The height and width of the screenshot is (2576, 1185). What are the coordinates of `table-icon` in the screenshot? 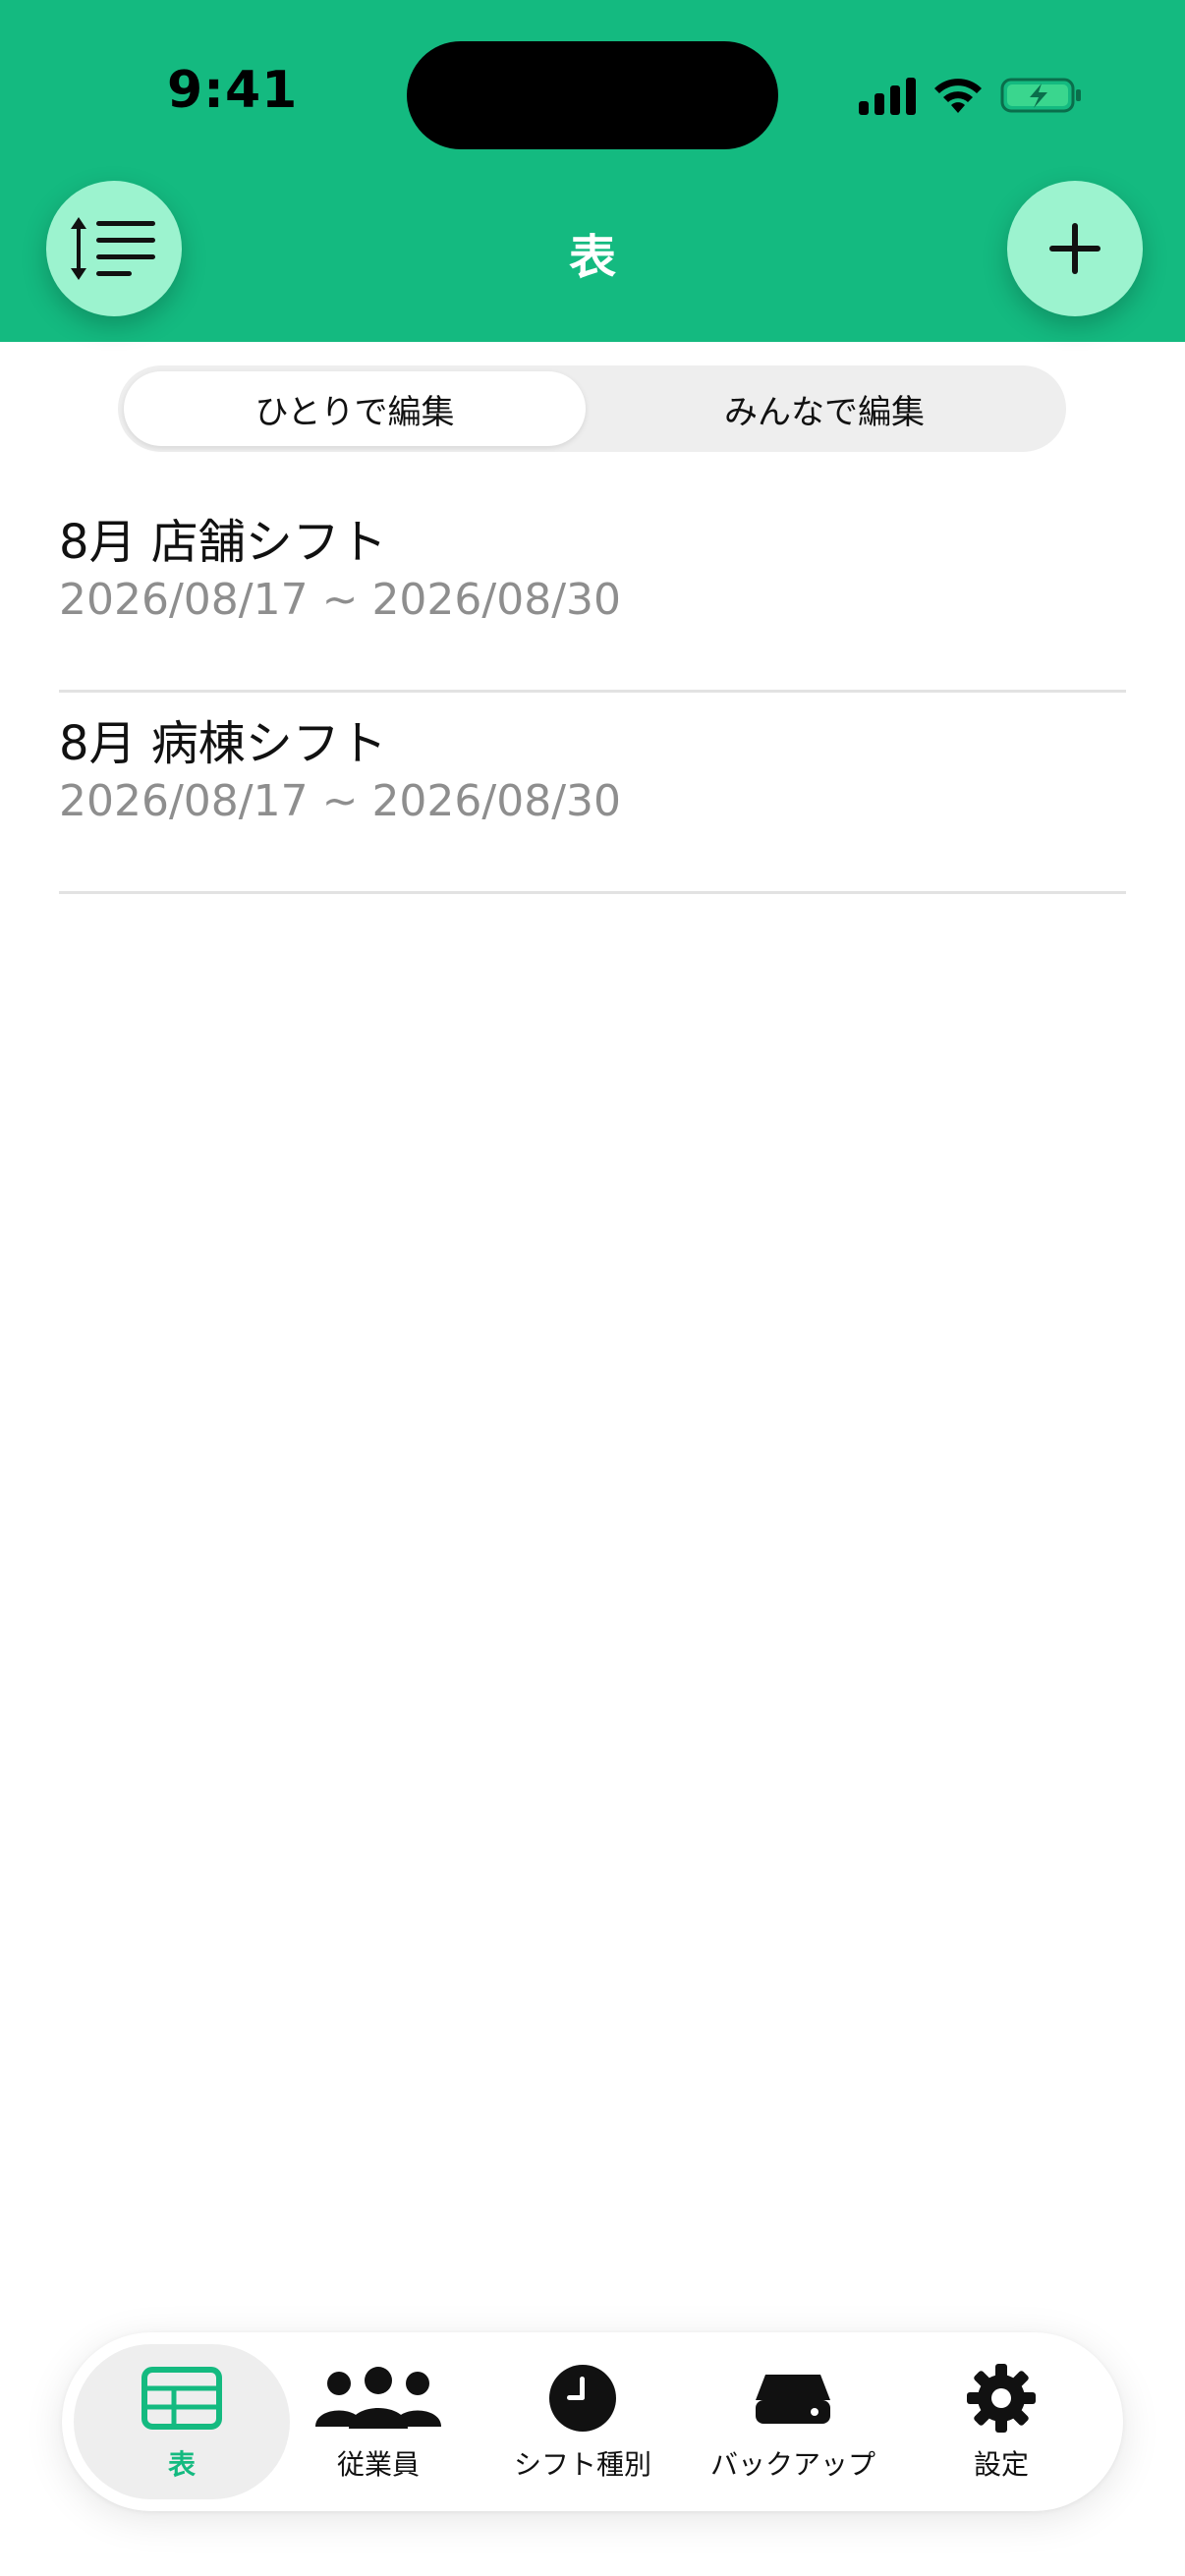 It's located at (182, 2398).